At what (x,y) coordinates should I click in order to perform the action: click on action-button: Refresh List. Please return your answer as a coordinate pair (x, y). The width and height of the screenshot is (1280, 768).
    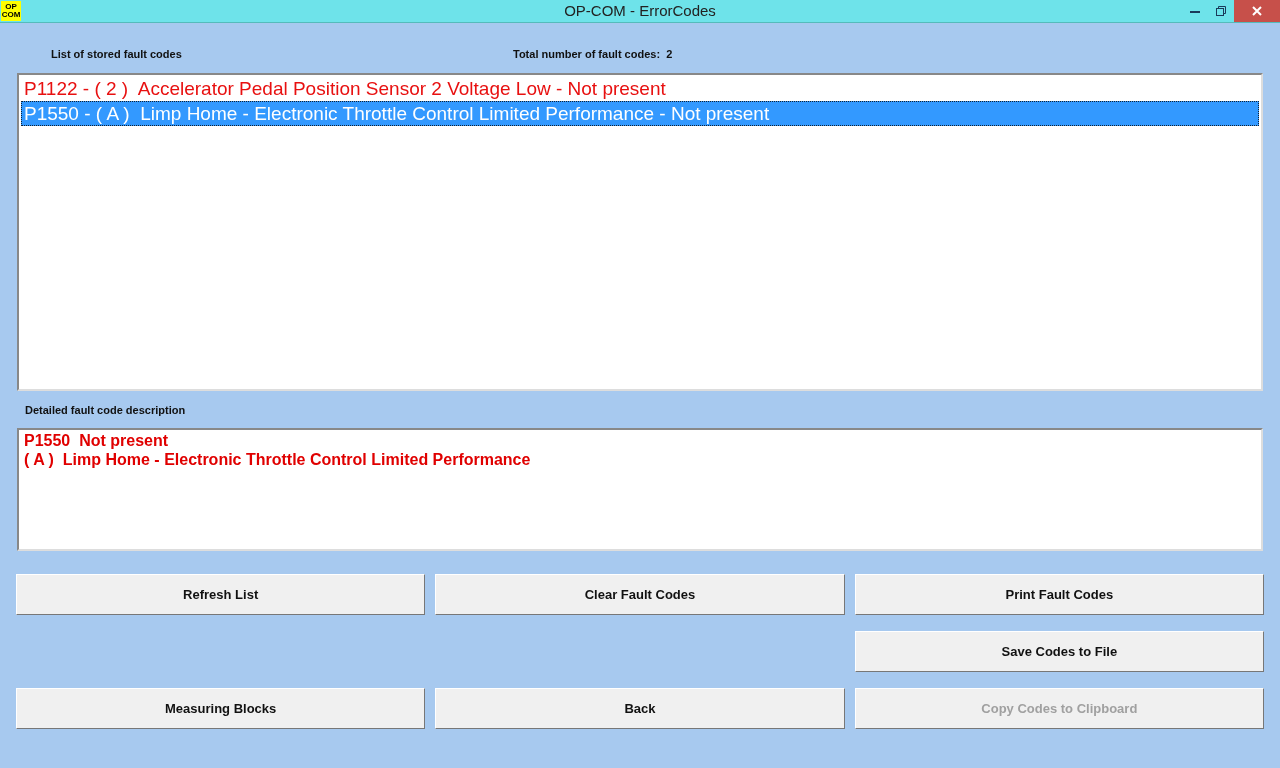
    Looking at the image, I should click on (221, 594).